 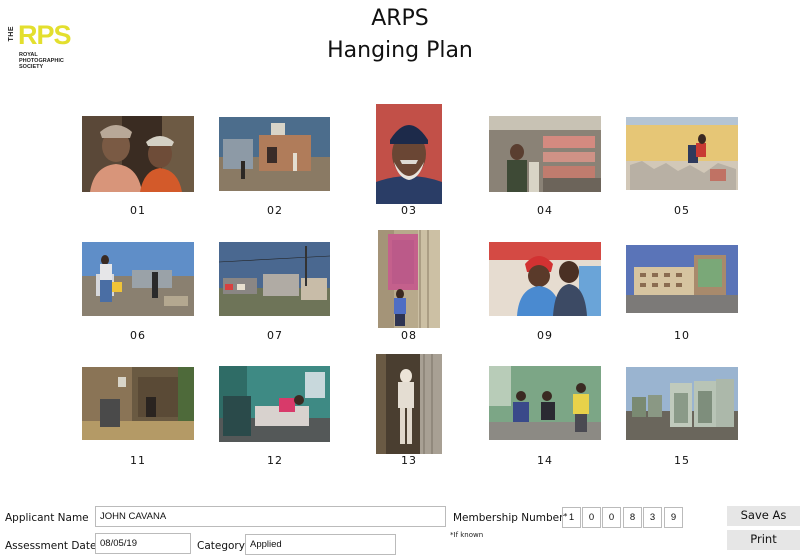 I want to click on caption-05: 05, so click(x=682, y=210).